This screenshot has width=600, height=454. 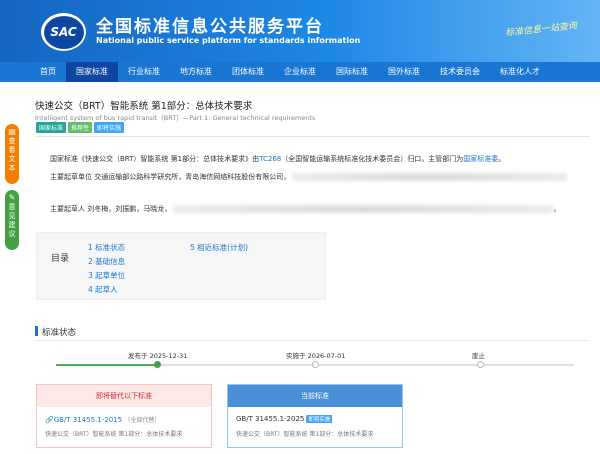 I want to click on replaced-standard-code: 🔗GB/T 31455.1-2015 （全部代替）, so click(x=102, y=419).